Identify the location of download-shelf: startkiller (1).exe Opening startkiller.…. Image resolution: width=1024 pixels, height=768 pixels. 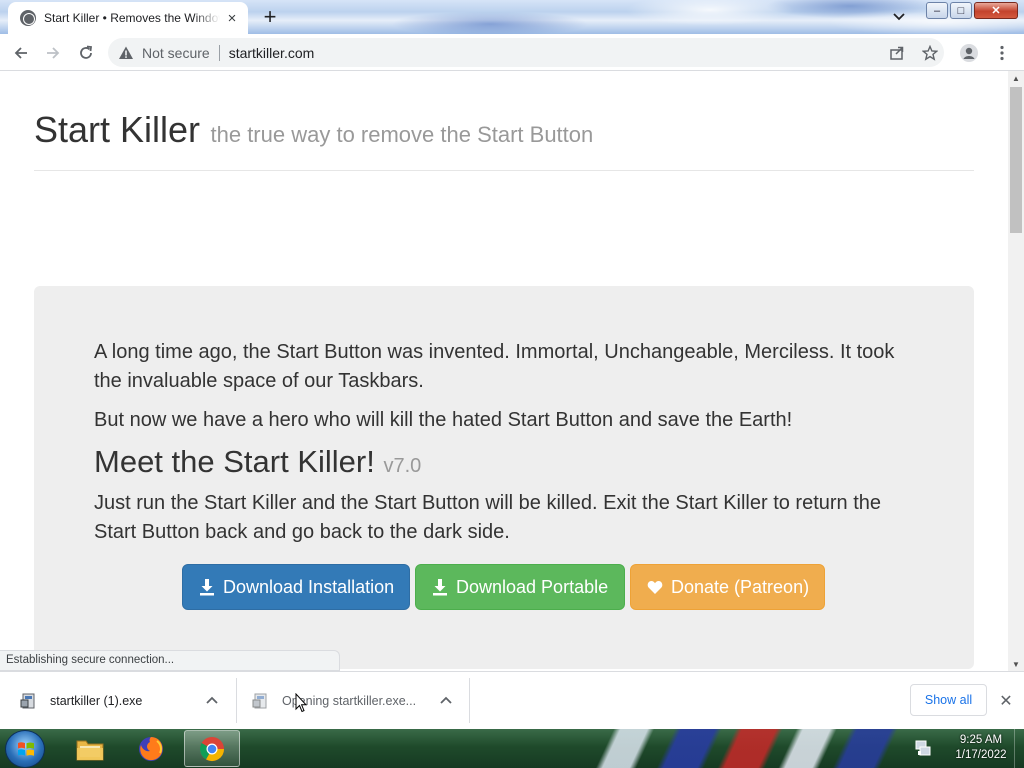
(512, 700).